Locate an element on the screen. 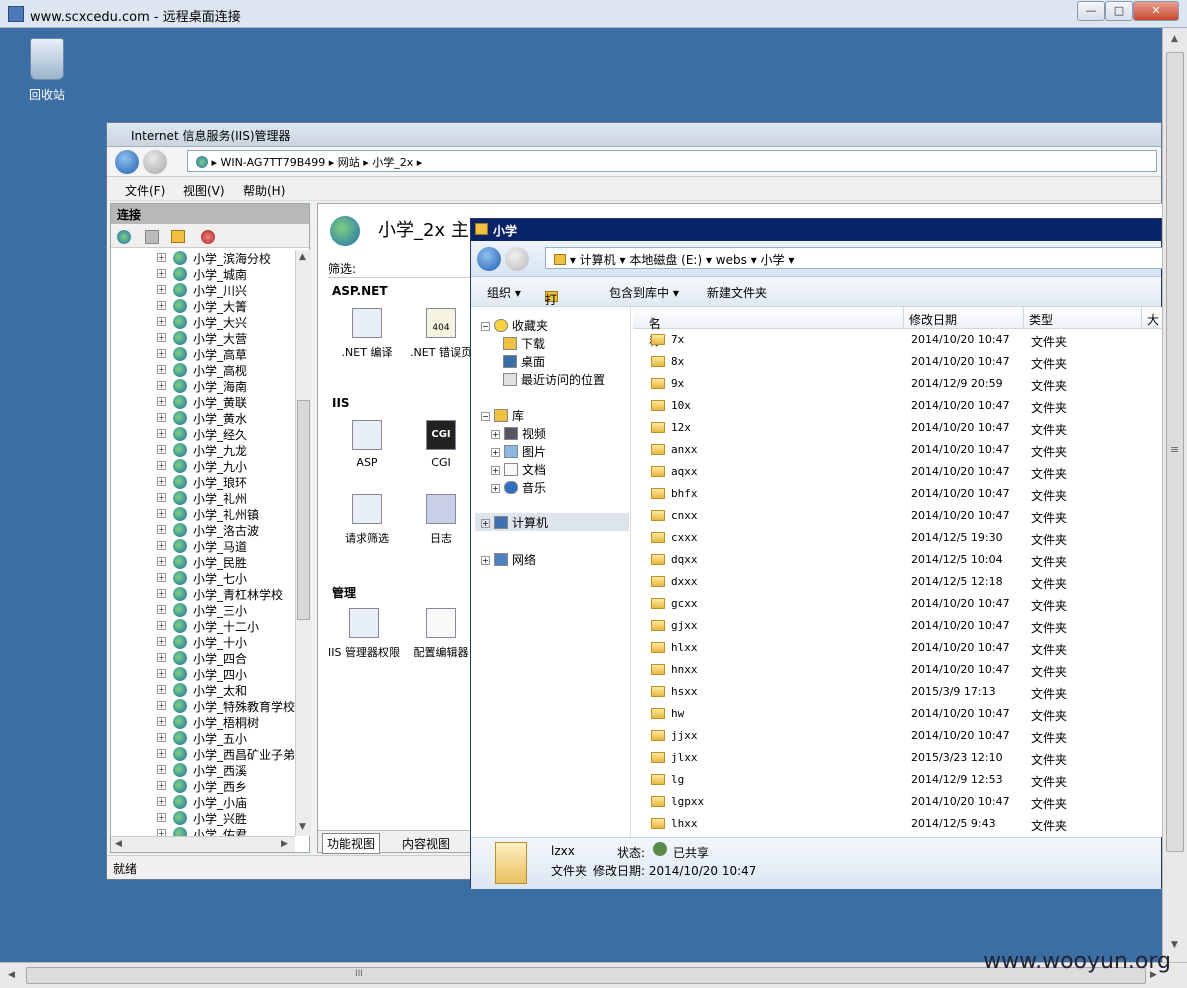 Image resolution: width=1187 pixels, height=988 pixels. nav-documents: + 文档 is located at coordinates (518, 469).